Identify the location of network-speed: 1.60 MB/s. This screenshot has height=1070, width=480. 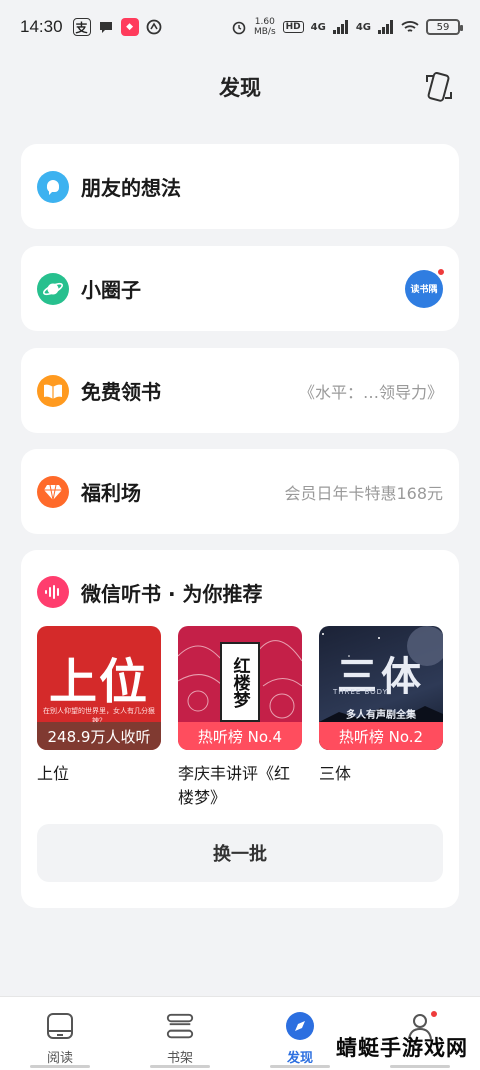
(265, 27).